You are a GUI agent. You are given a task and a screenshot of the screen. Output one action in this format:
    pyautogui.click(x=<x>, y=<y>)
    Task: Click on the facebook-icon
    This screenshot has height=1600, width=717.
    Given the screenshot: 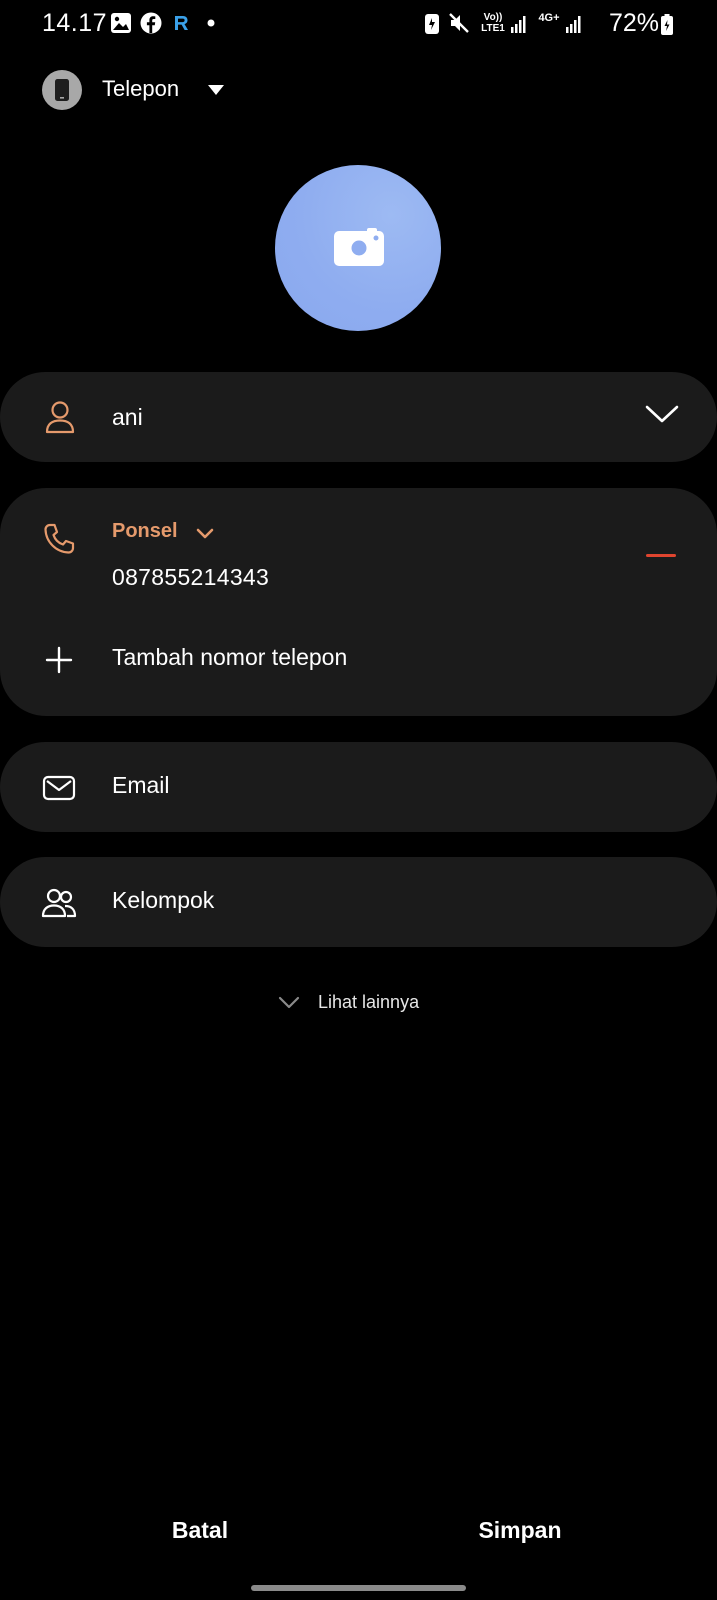 What is the action you would take?
    pyautogui.click(x=151, y=23)
    